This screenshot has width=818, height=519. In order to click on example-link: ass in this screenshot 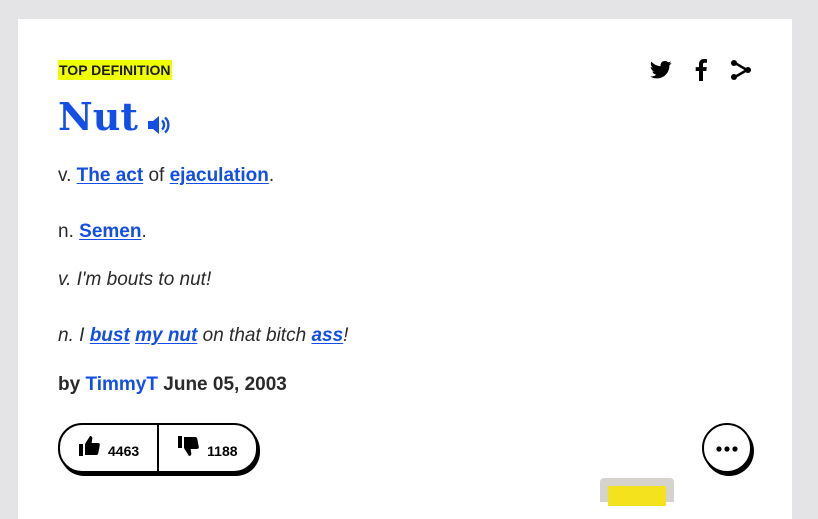, I will do `click(327, 335)`.